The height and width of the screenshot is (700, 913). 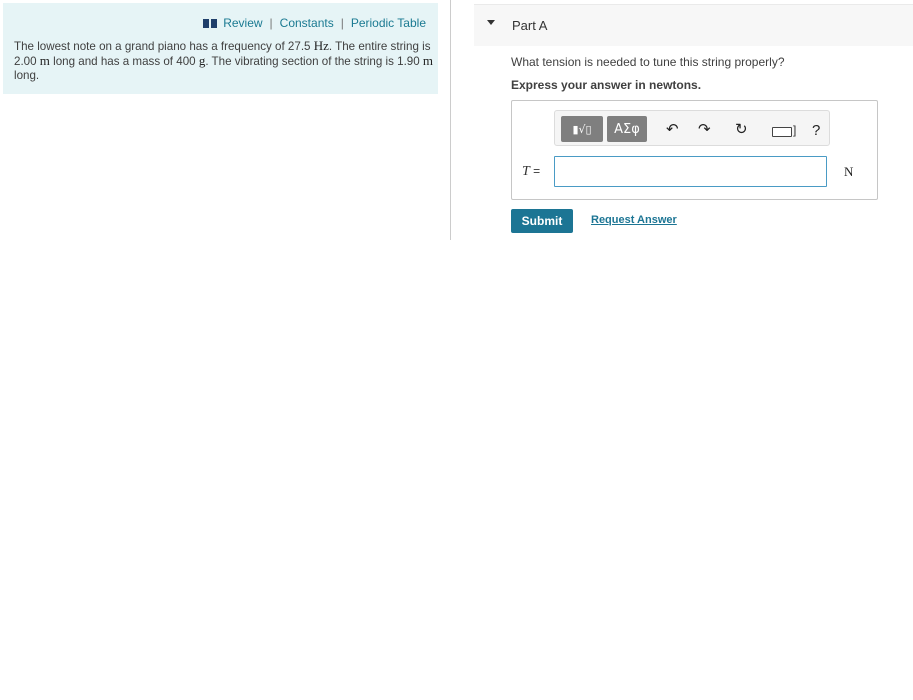 What do you see at coordinates (606, 85) in the screenshot?
I see `answer-instruction: Express your answer in newtons.` at bounding box center [606, 85].